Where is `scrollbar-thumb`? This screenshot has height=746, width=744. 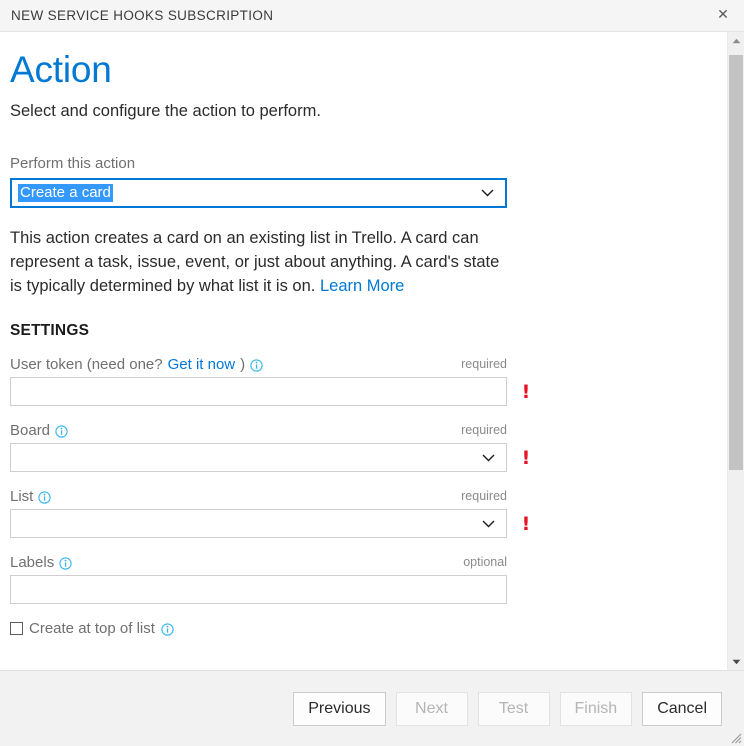 scrollbar-thumb is located at coordinates (736, 262).